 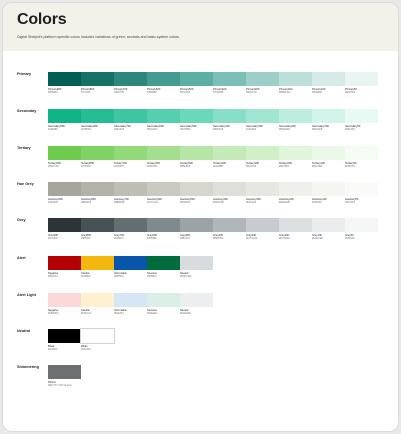 I want to click on swatch-caption: Secondary300 #A1E6D3, so click(x=262, y=128).